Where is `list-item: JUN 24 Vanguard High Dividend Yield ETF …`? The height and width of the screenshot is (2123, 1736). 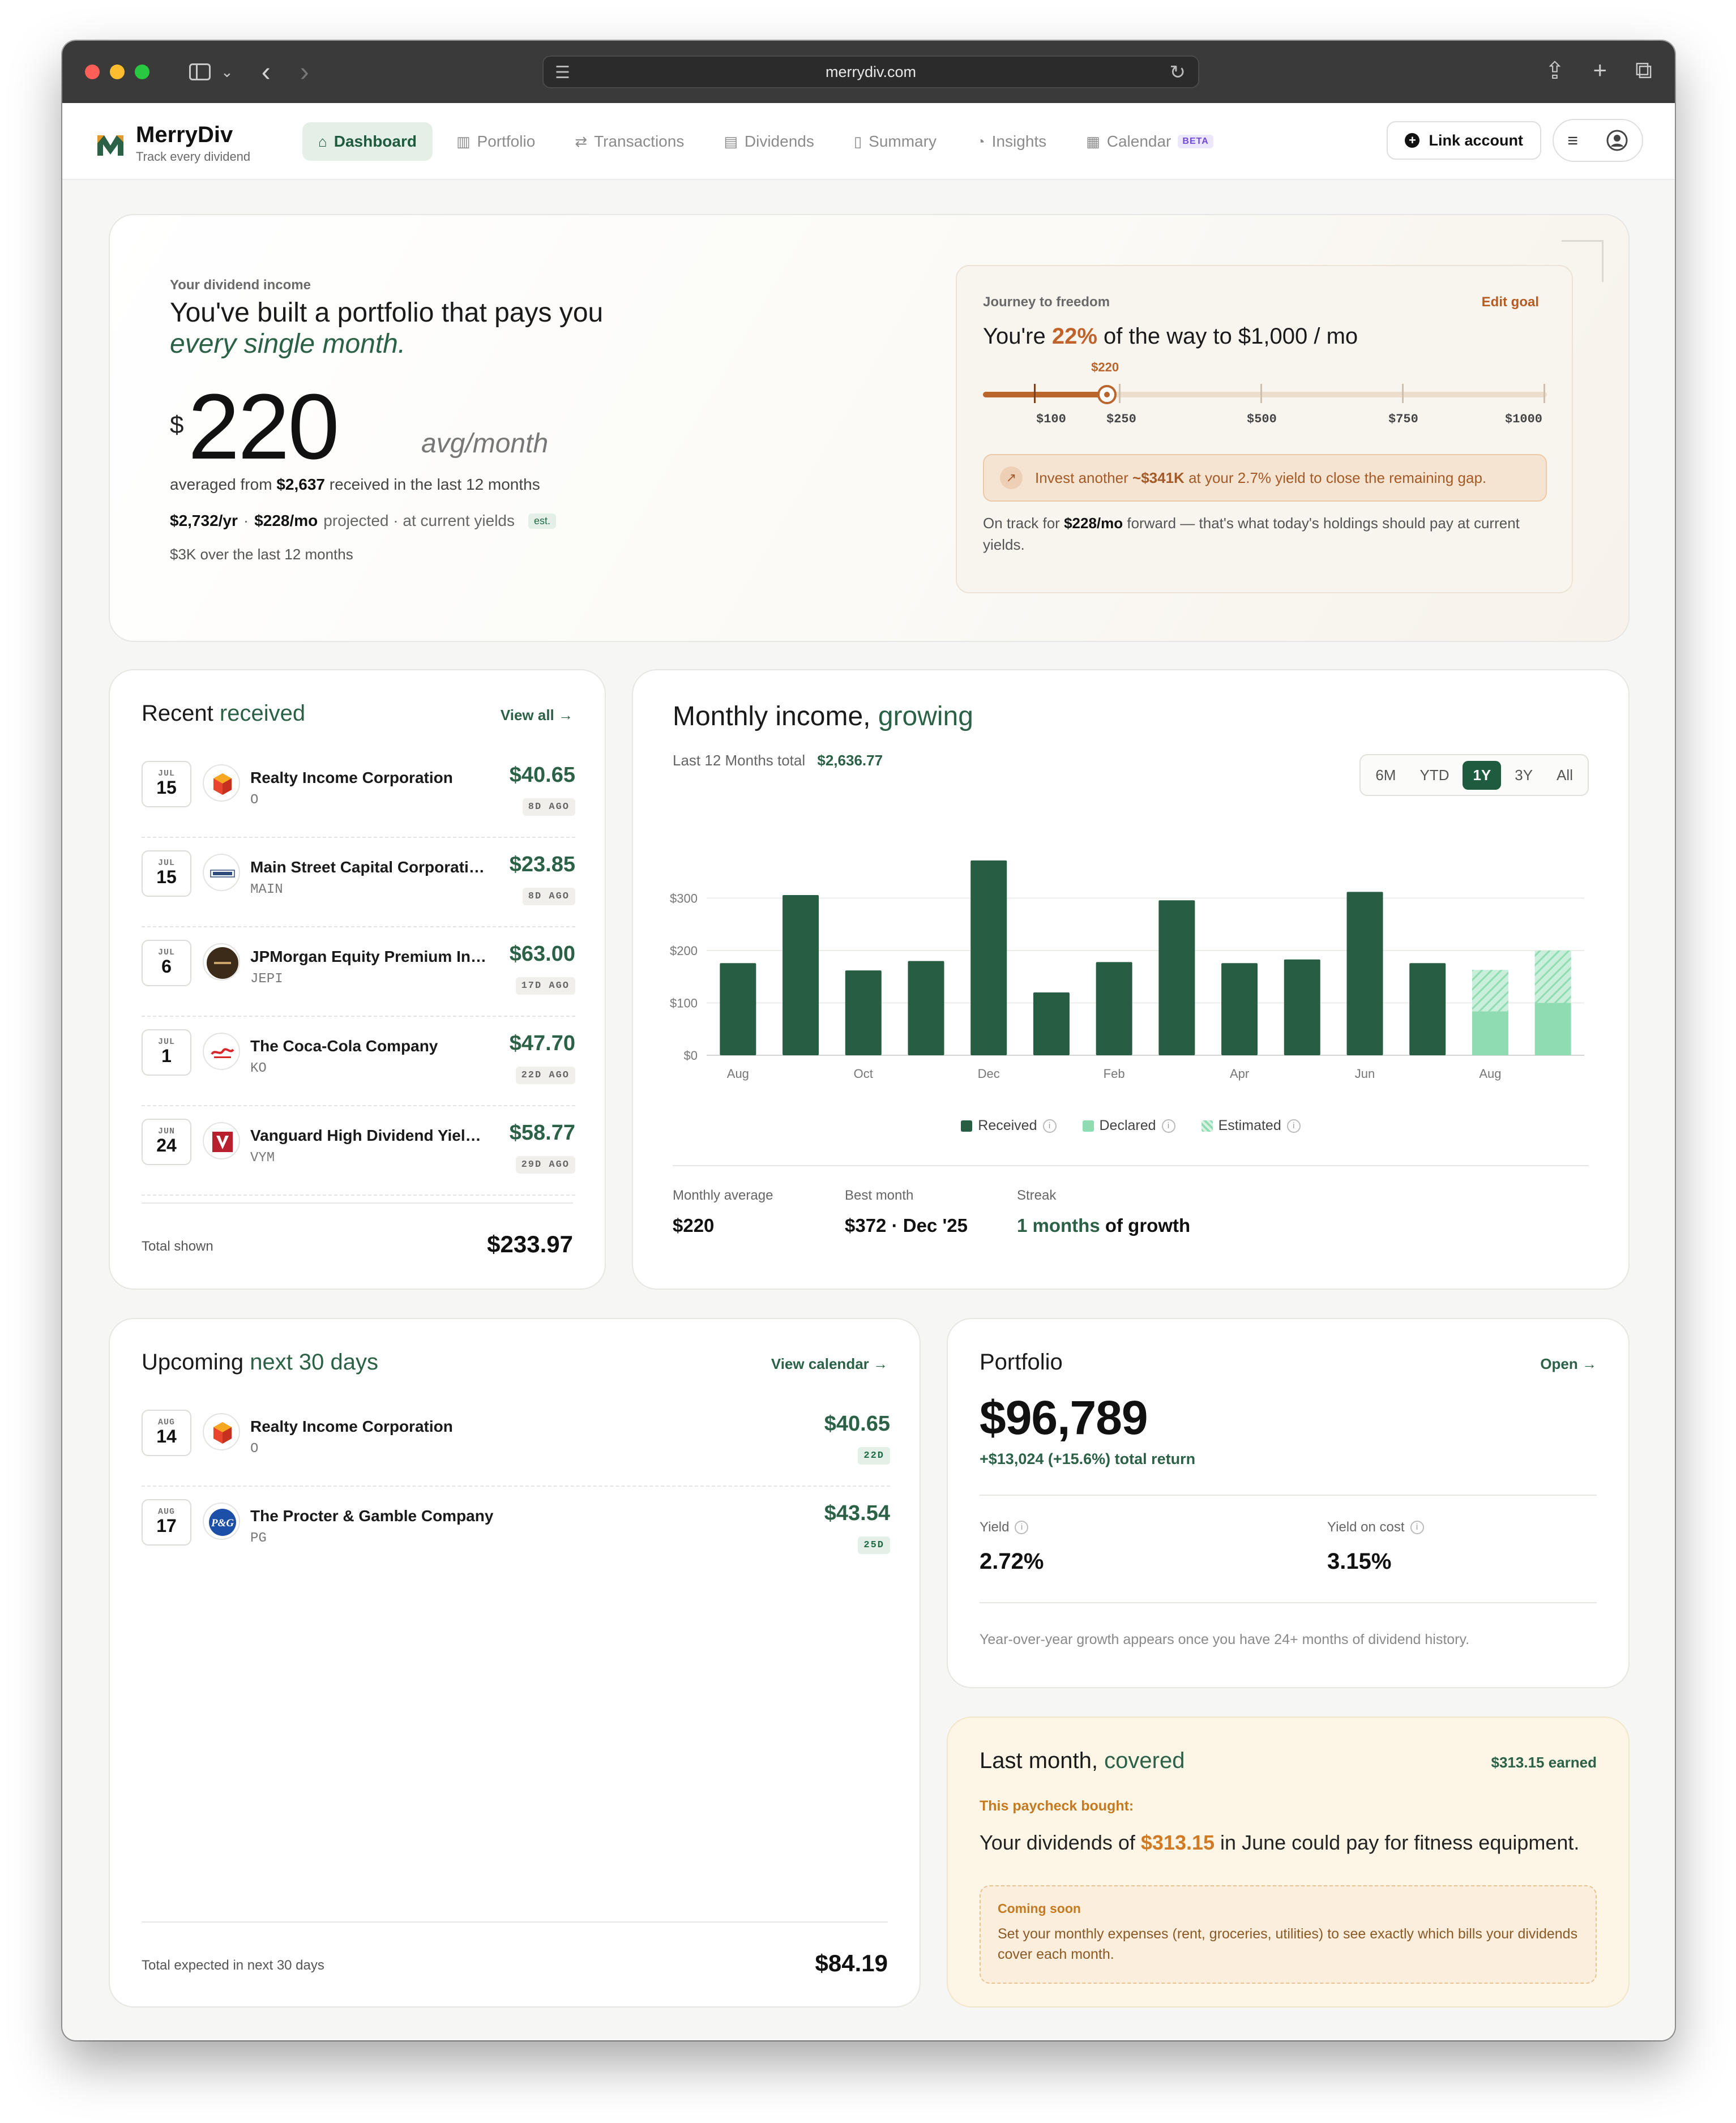 list-item: JUN 24 Vanguard High Dividend Yield ETF … is located at coordinates (358, 1151).